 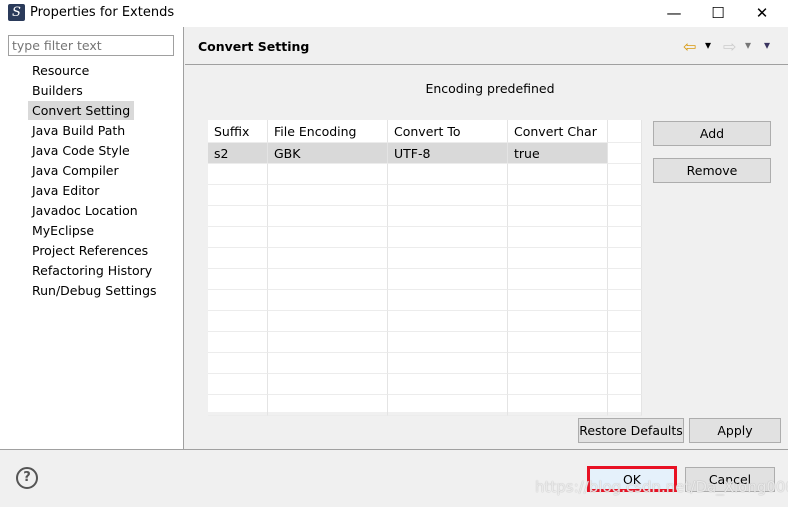 I want to click on minimize-button: —, so click(x=674, y=13).